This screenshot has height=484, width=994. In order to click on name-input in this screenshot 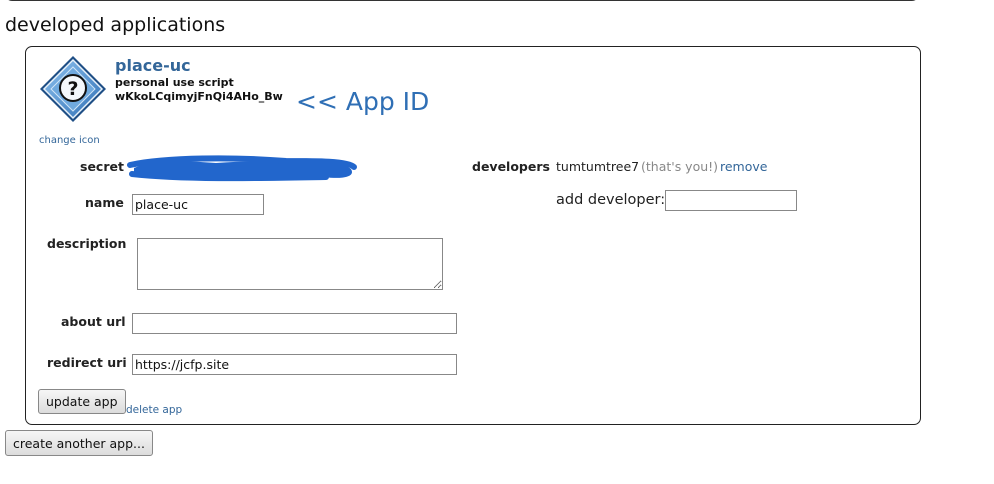, I will do `click(198, 204)`.